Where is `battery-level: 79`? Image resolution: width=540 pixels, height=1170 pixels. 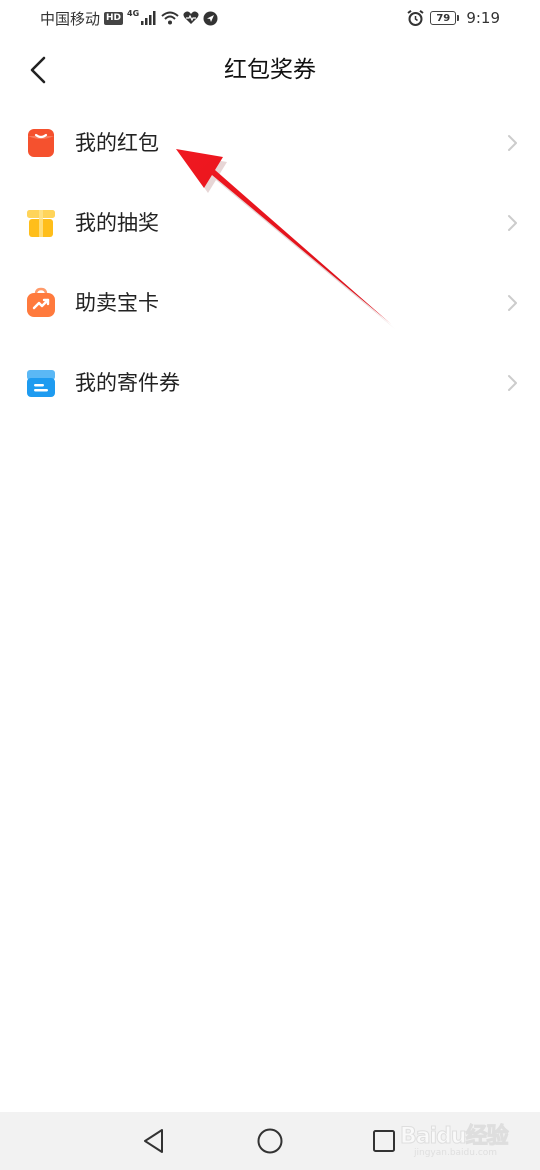
battery-level: 79 is located at coordinates (443, 18).